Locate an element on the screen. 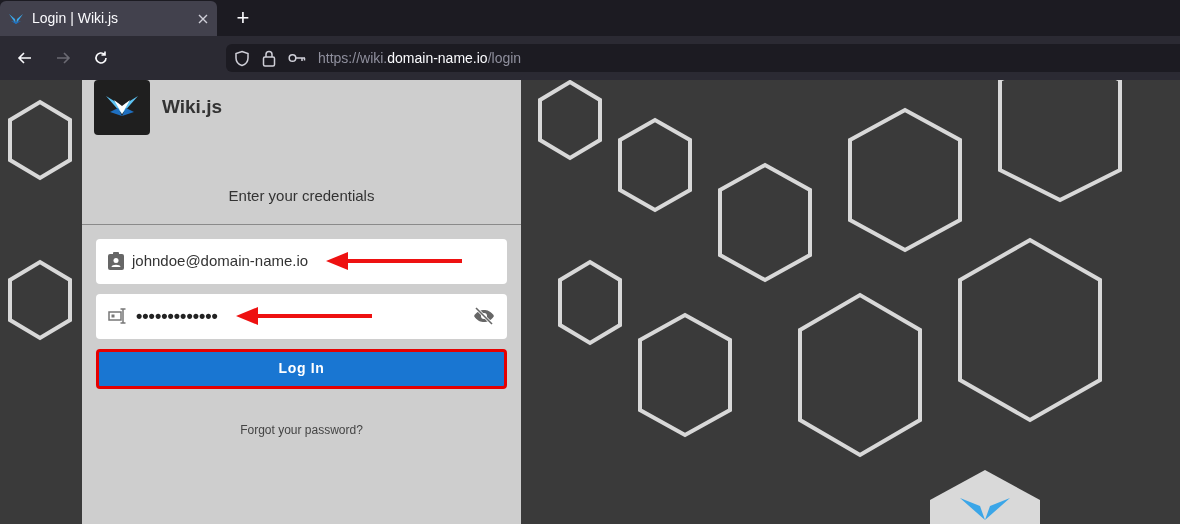  field-value: johndoe@domain-name.io is located at coordinates (220, 260).